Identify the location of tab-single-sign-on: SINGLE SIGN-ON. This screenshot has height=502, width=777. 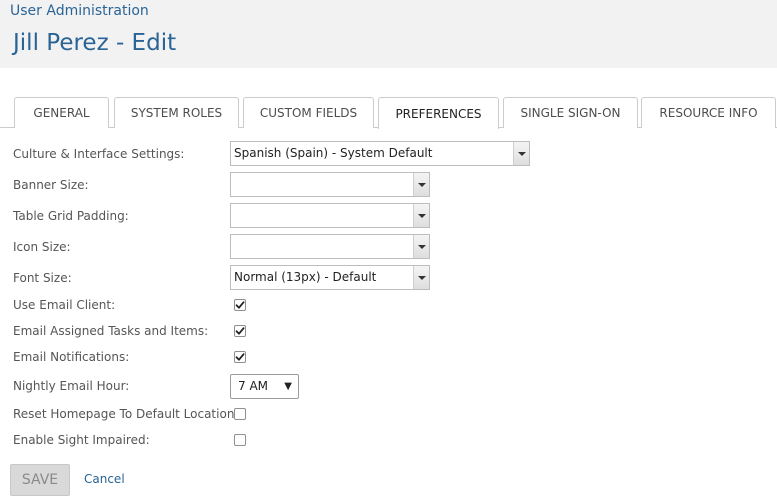
(570, 112).